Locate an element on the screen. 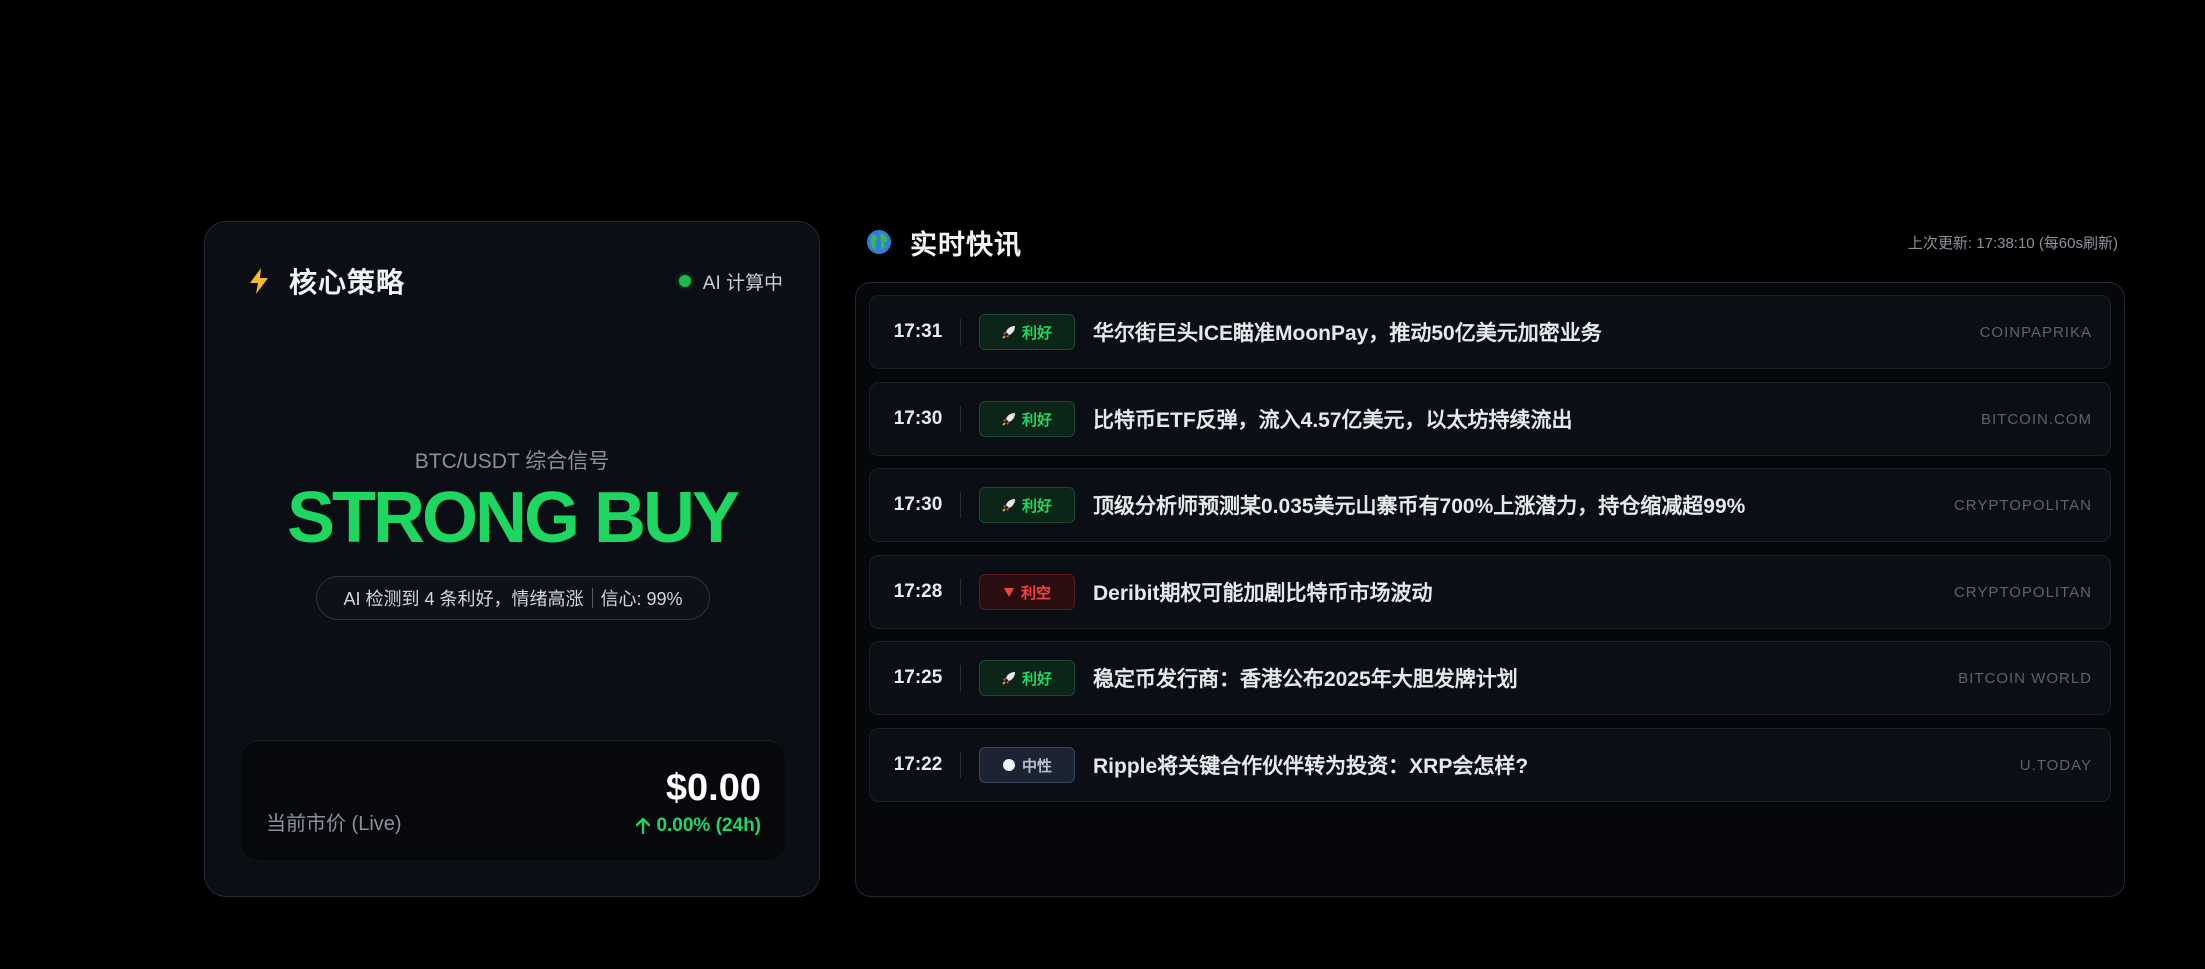  price-box: 当前市价 (Live) $0.00 0.00% (24h) is located at coordinates (513, 800).